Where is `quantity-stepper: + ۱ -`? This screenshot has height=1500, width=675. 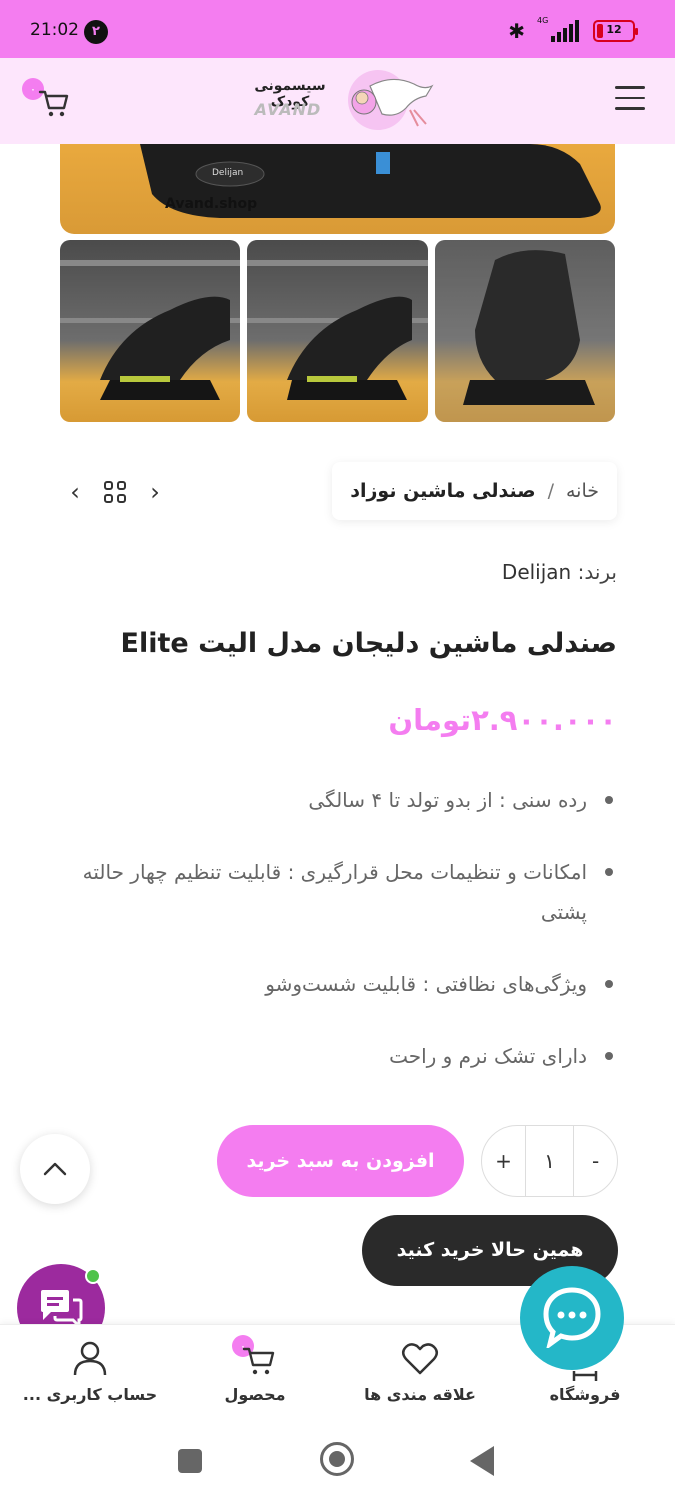
quantity-stepper: + ۱ - is located at coordinates (549, 1161).